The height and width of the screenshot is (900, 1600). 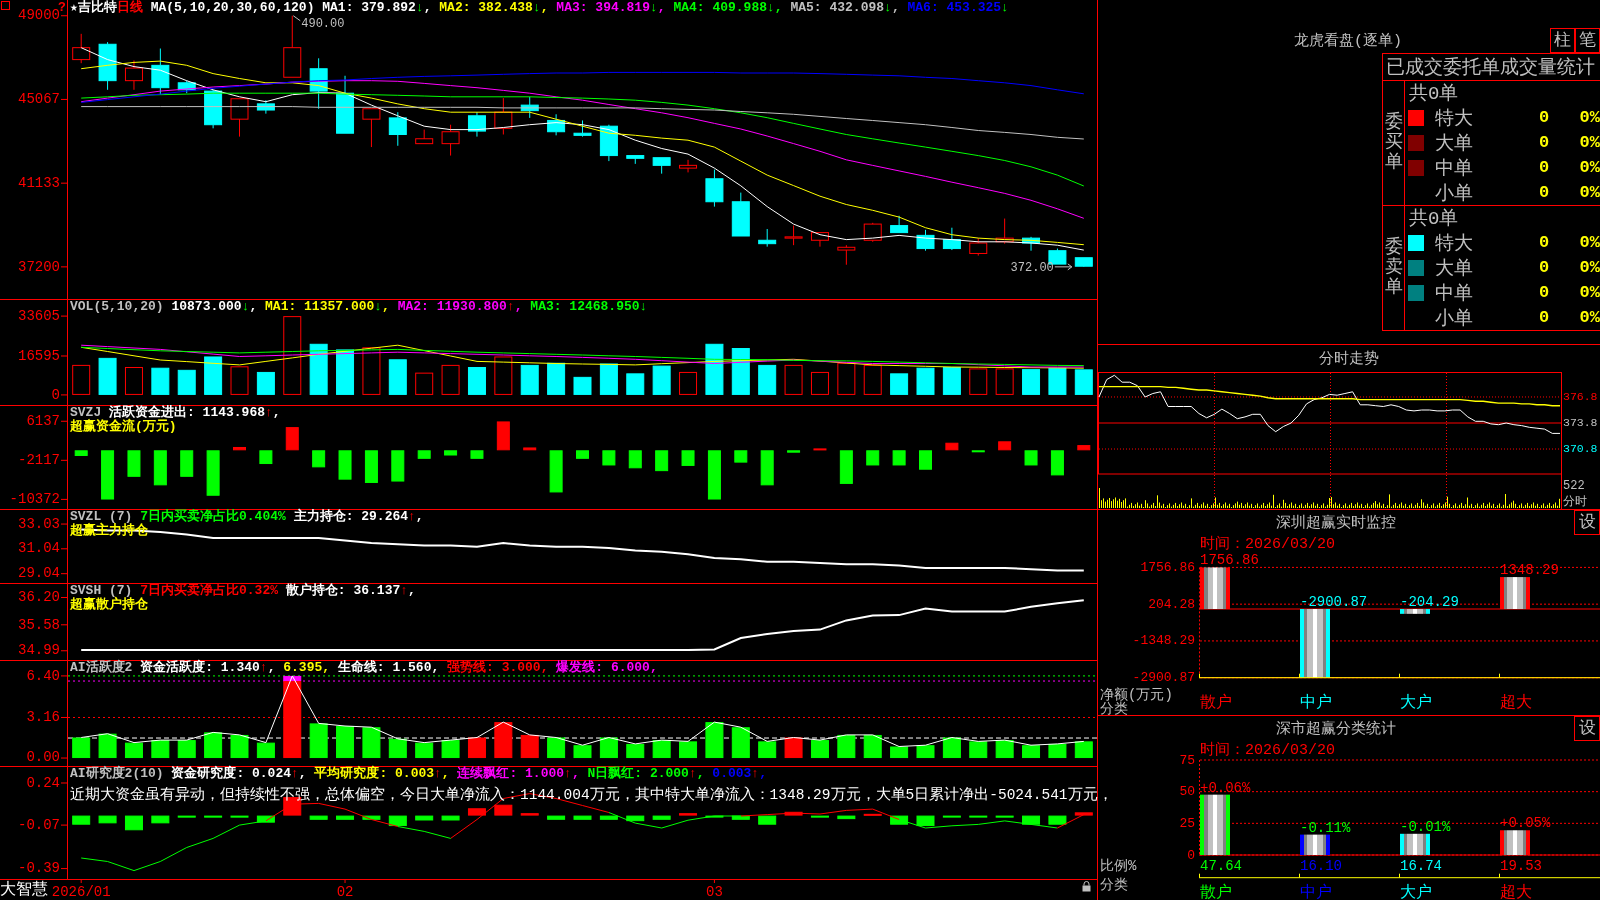 What do you see at coordinates (1416, 702) in the screenshot?
I see `category-label: 大户` at bounding box center [1416, 702].